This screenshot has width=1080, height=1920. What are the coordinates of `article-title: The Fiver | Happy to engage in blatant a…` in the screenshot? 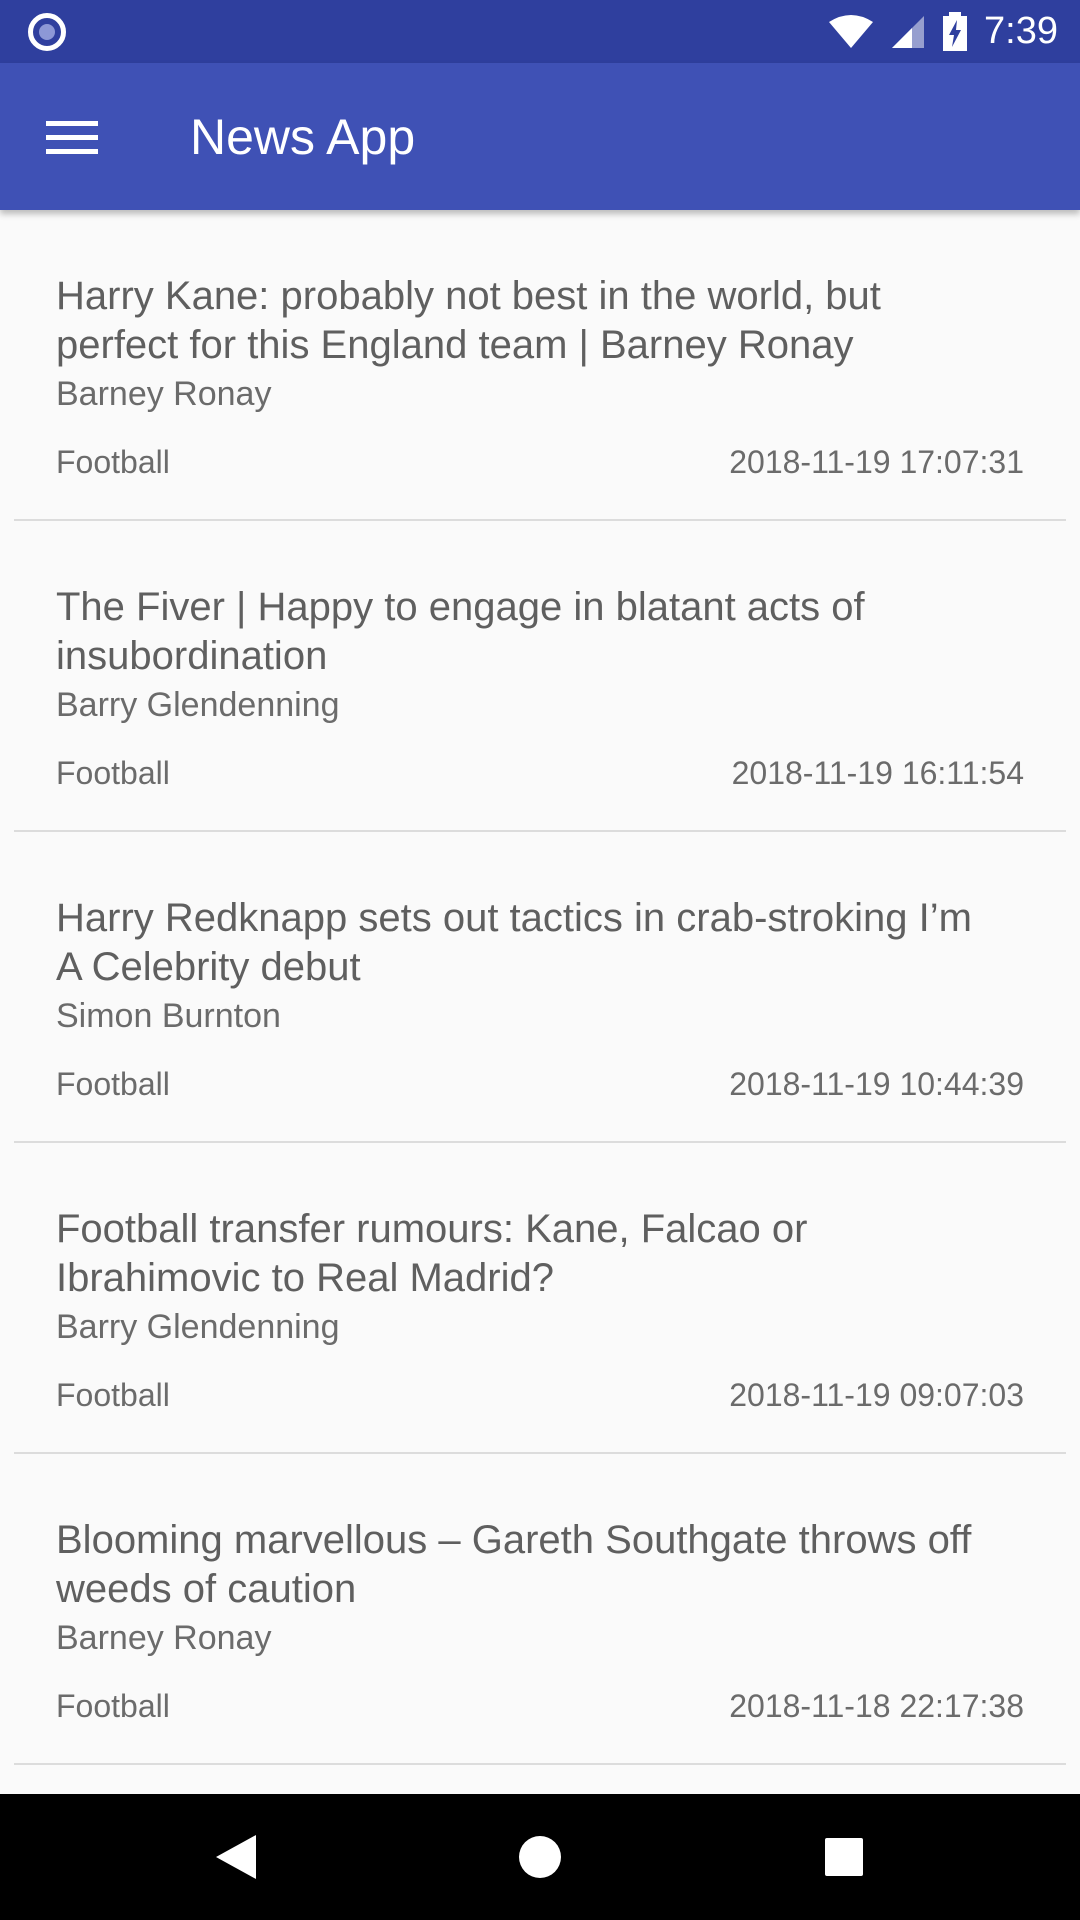 It's located at (460, 631).